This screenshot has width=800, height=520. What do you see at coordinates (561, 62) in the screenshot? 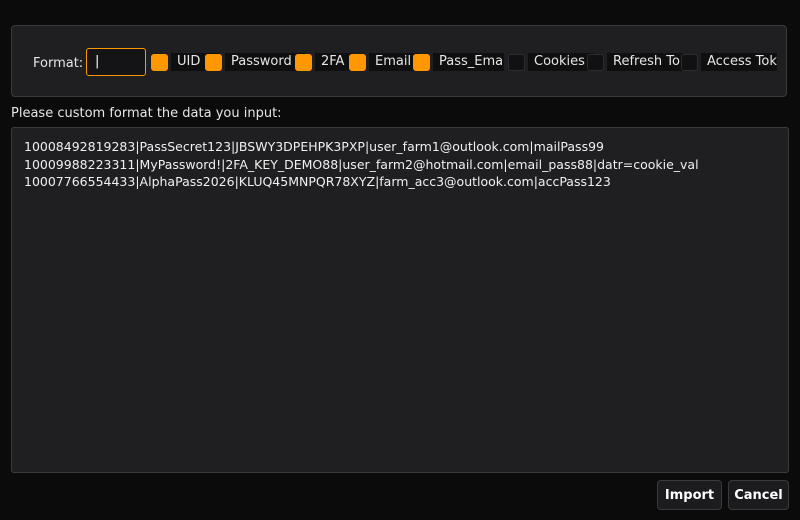
I see `cookies-label: Cookies` at bounding box center [561, 62].